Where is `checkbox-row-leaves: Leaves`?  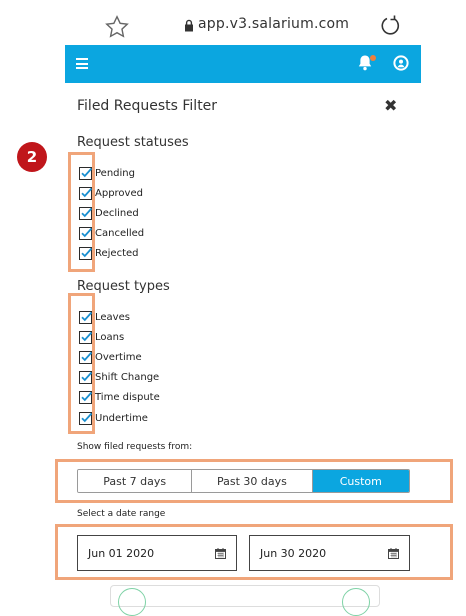
checkbox-row-leaves: Leaves is located at coordinates (104, 317).